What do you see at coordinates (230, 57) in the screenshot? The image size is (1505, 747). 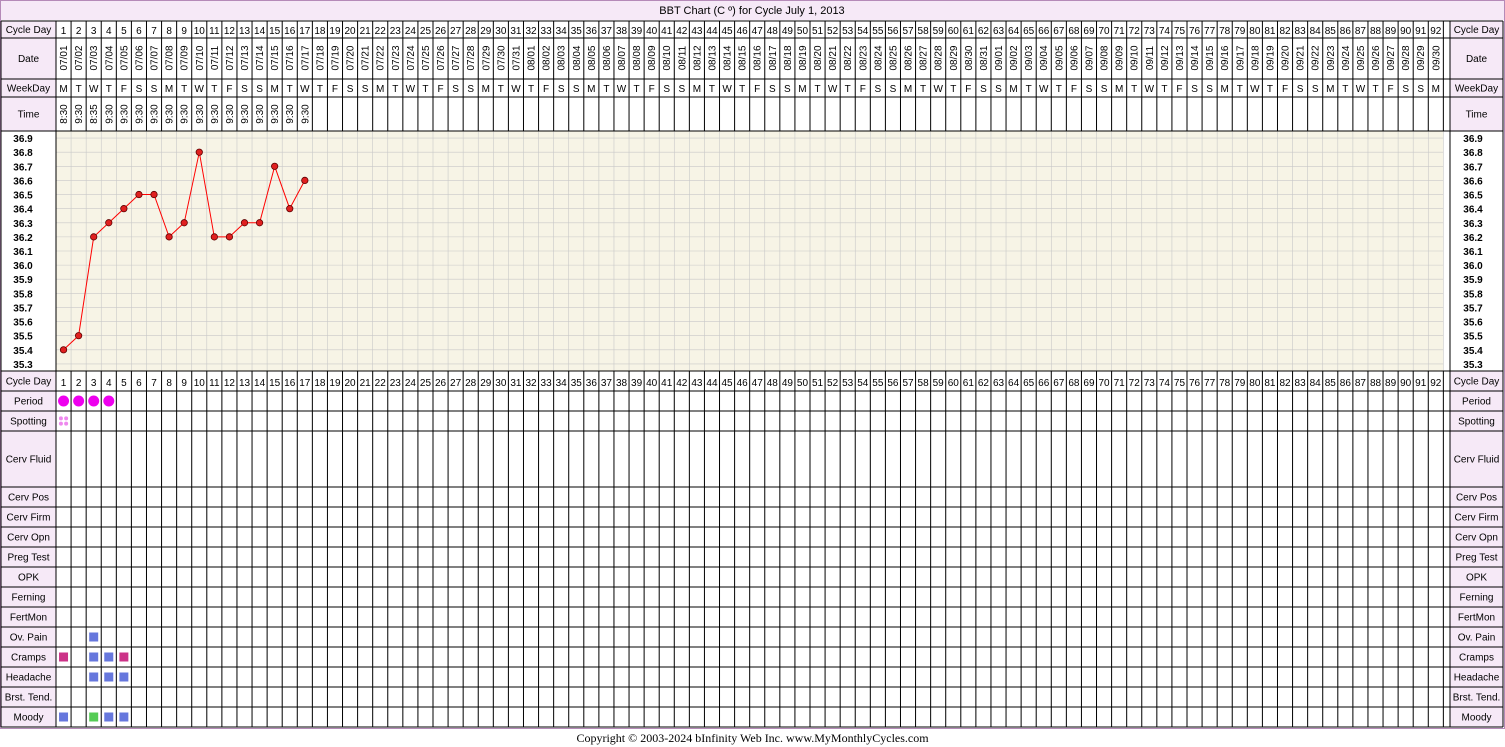 I see `date-label: 07/12` at bounding box center [230, 57].